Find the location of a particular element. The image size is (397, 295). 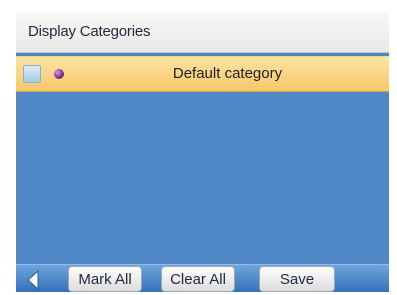

save-button: Save is located at coordinates (297, 279).